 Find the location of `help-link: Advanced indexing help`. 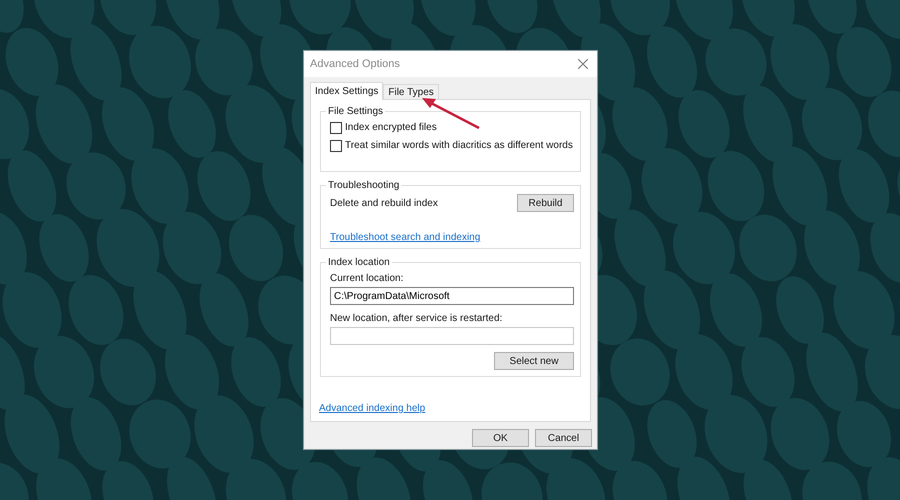

help-link: Advanced indexing help is located at coordinates (372, 408).